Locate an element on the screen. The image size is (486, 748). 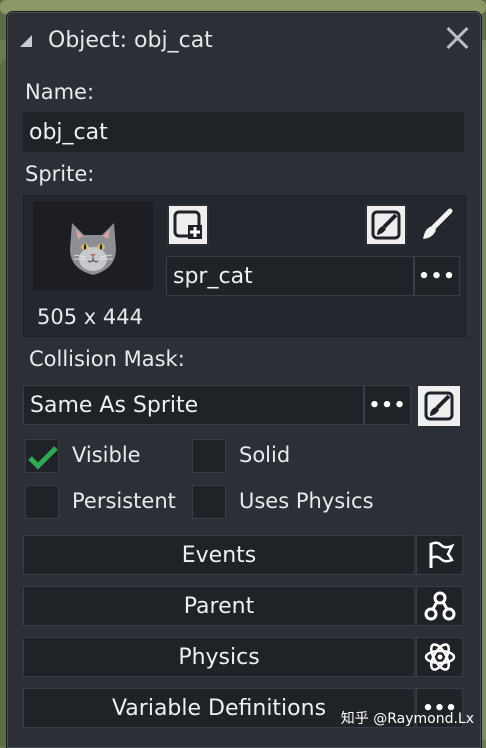
edit-sprite-button is located at coordinates (386, 225).